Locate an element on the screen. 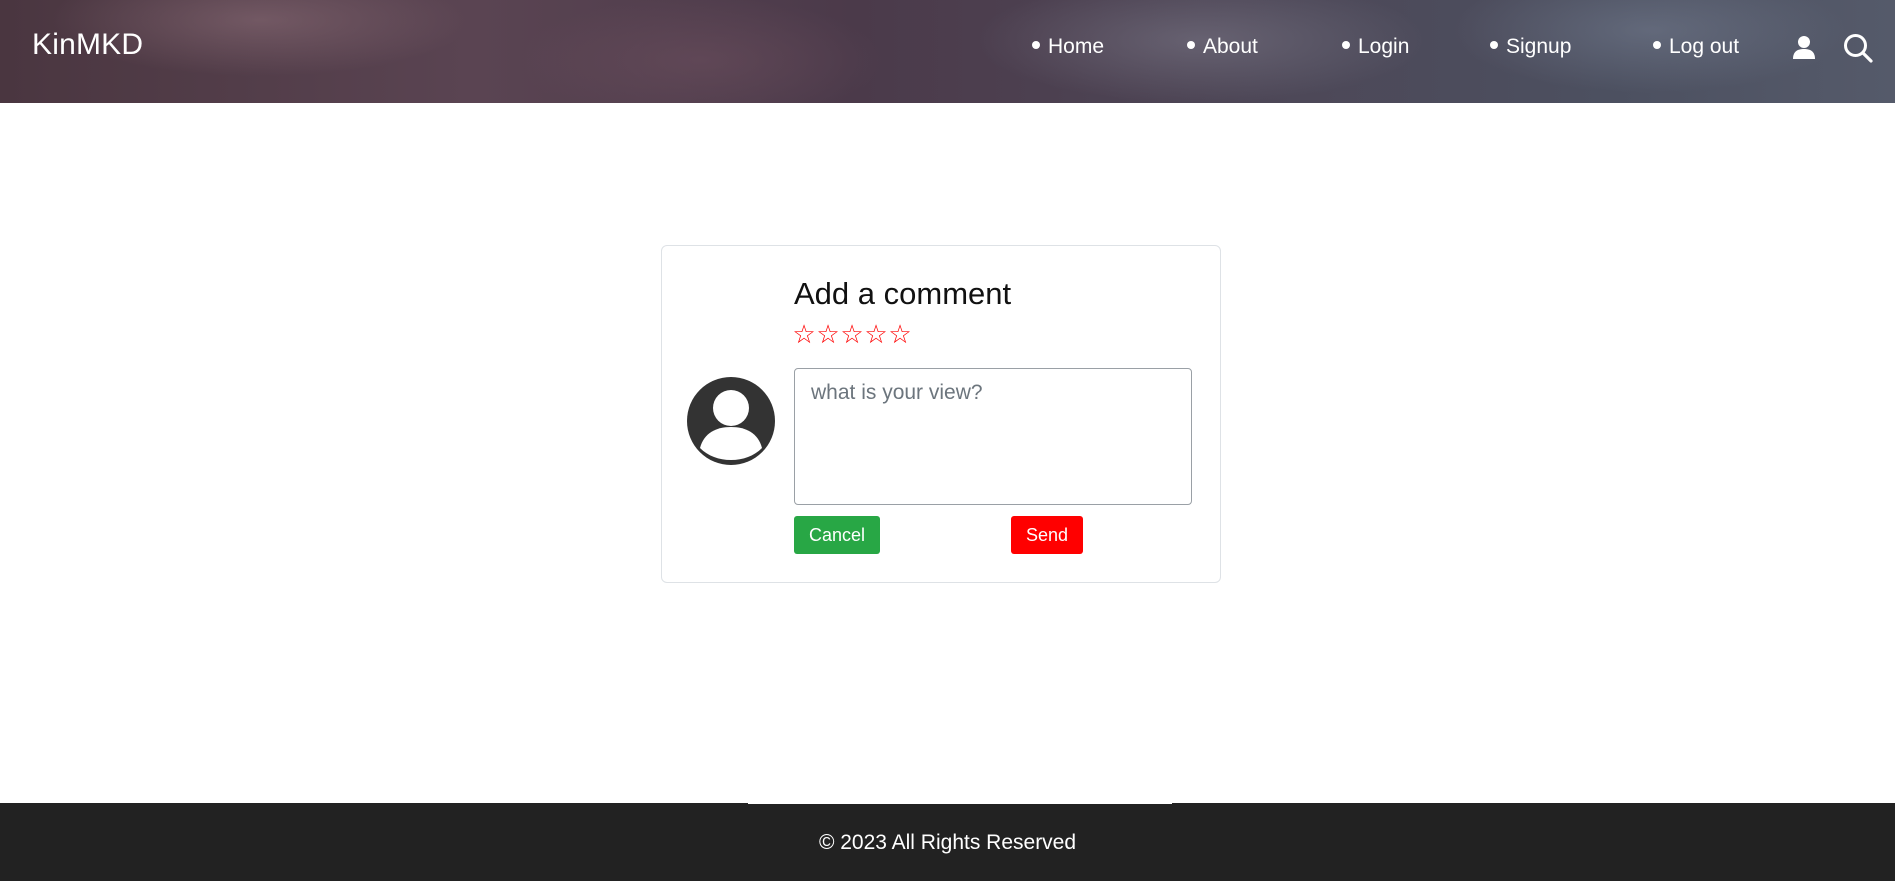 The height and width of the screenshot is (881, 1895). star-1-icon: ☆ is located at coordinates (804, 335).